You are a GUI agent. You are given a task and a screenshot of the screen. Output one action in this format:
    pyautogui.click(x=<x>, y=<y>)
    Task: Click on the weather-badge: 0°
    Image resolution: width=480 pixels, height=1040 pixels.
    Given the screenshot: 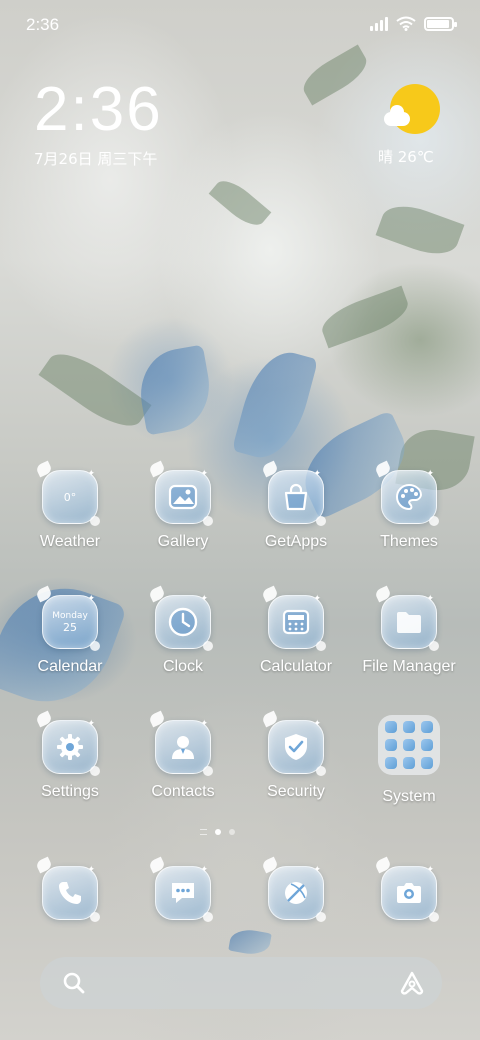 What is the action you would take?
    pyautogui.click(x=70, y=497)
    